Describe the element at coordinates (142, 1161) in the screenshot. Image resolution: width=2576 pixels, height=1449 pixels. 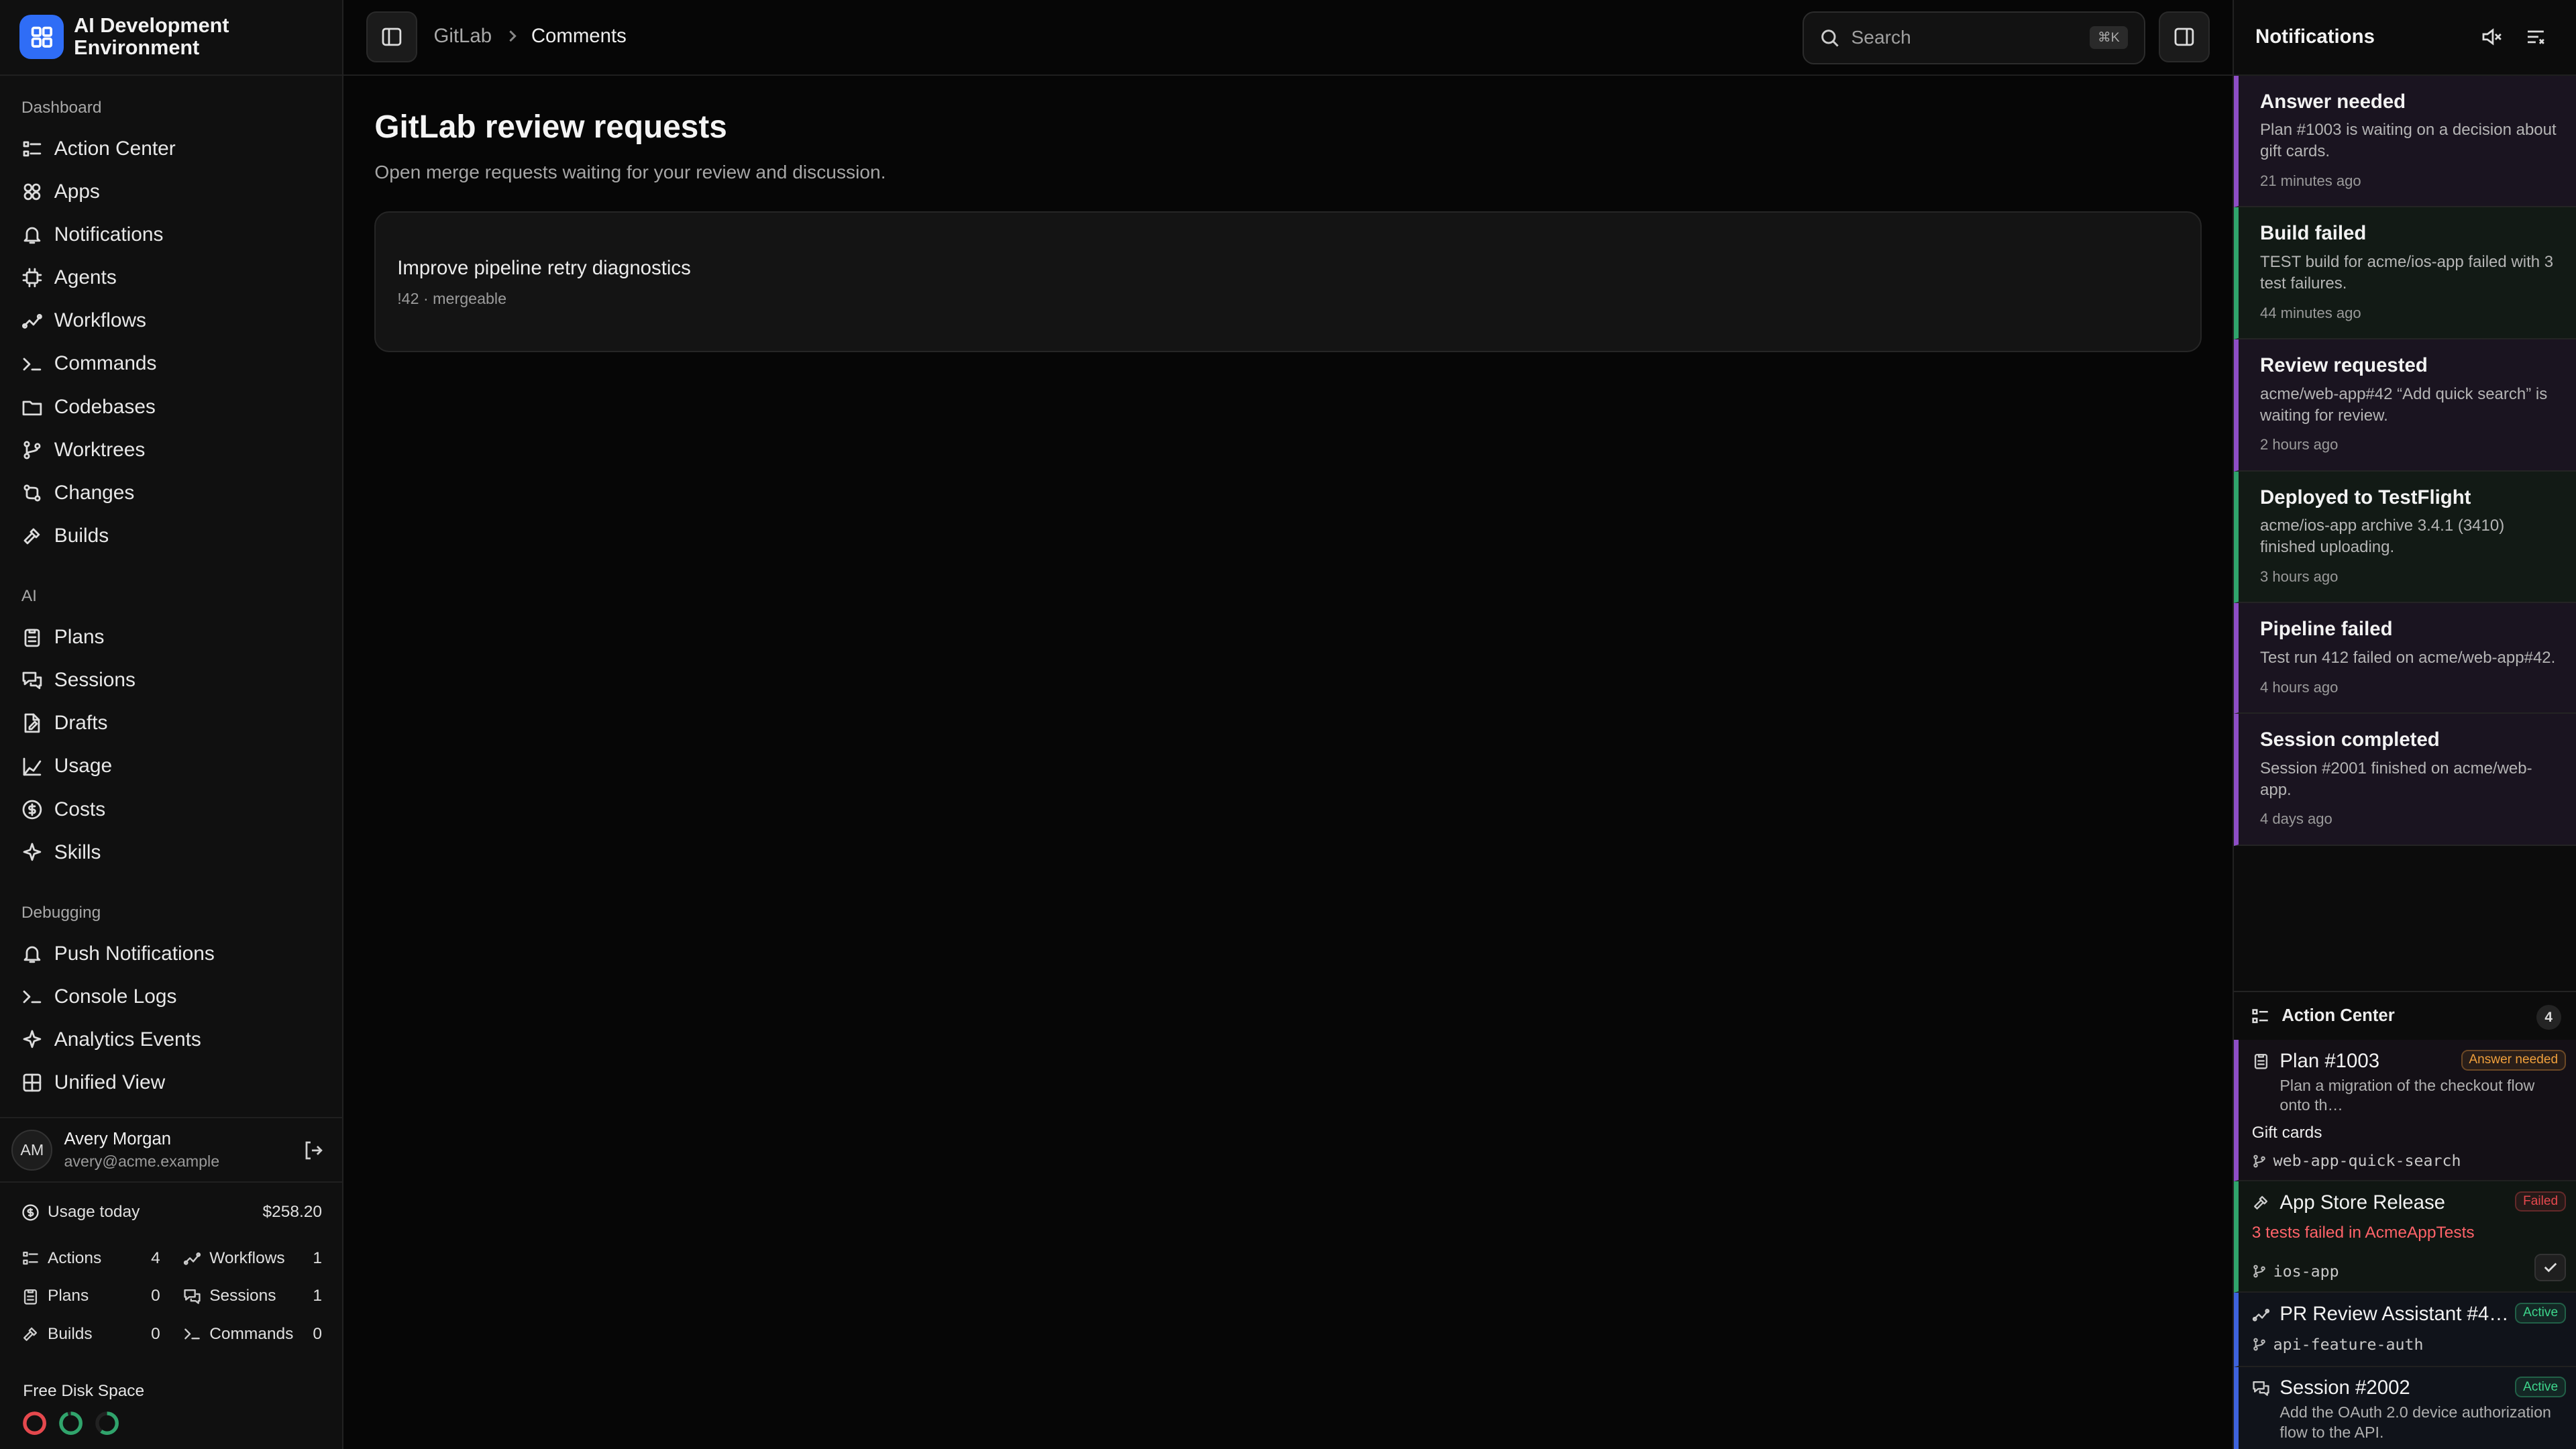
I see `user-email: avery@acme.example` at that location.